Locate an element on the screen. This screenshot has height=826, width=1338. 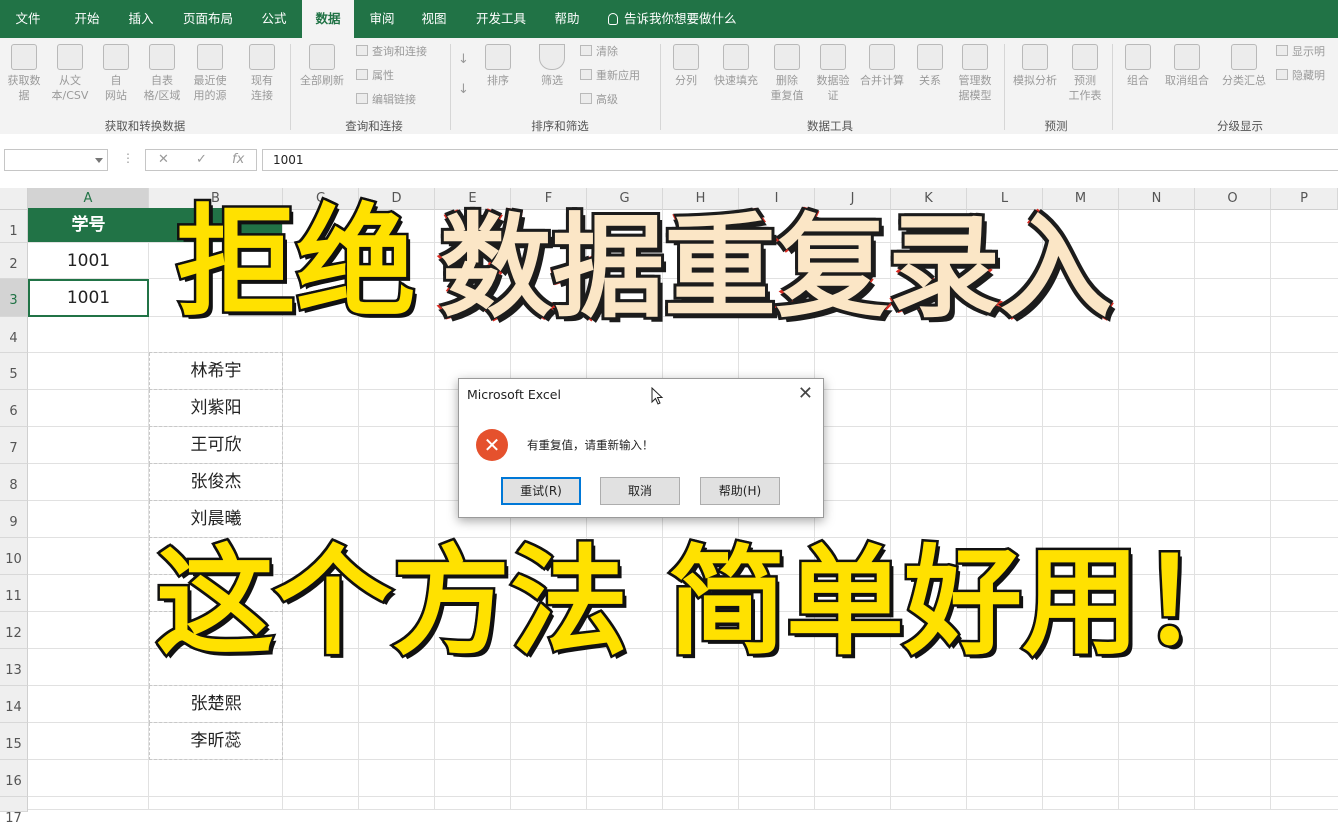
sort-button: 排序 is located at coordinates (498, 66).